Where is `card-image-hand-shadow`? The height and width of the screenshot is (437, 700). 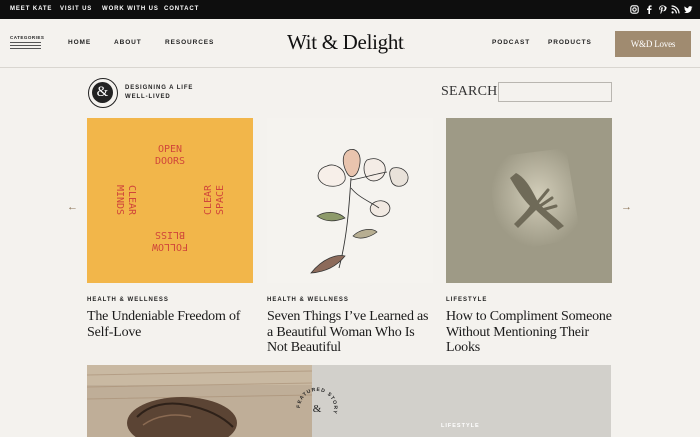 card-image-hand-shadow is located at coordinates (529, 200).